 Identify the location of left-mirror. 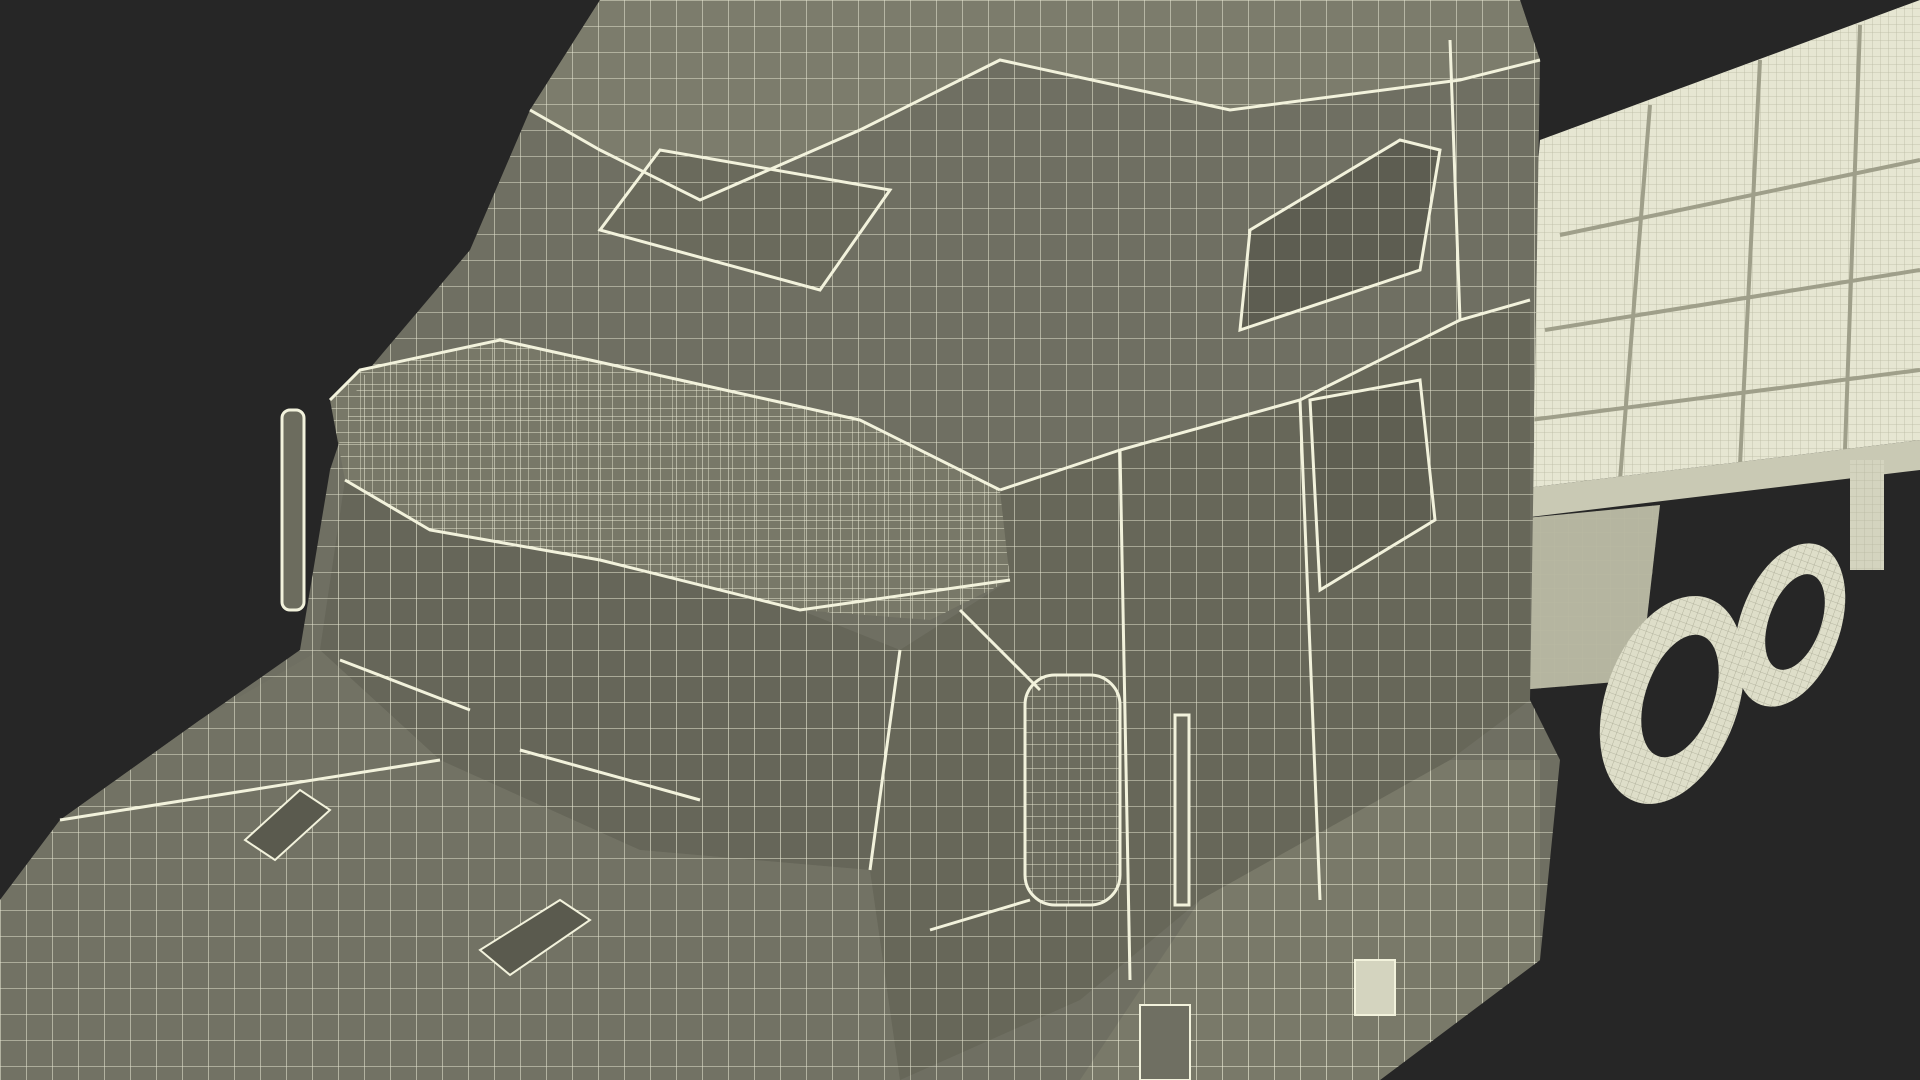
(293, 510).